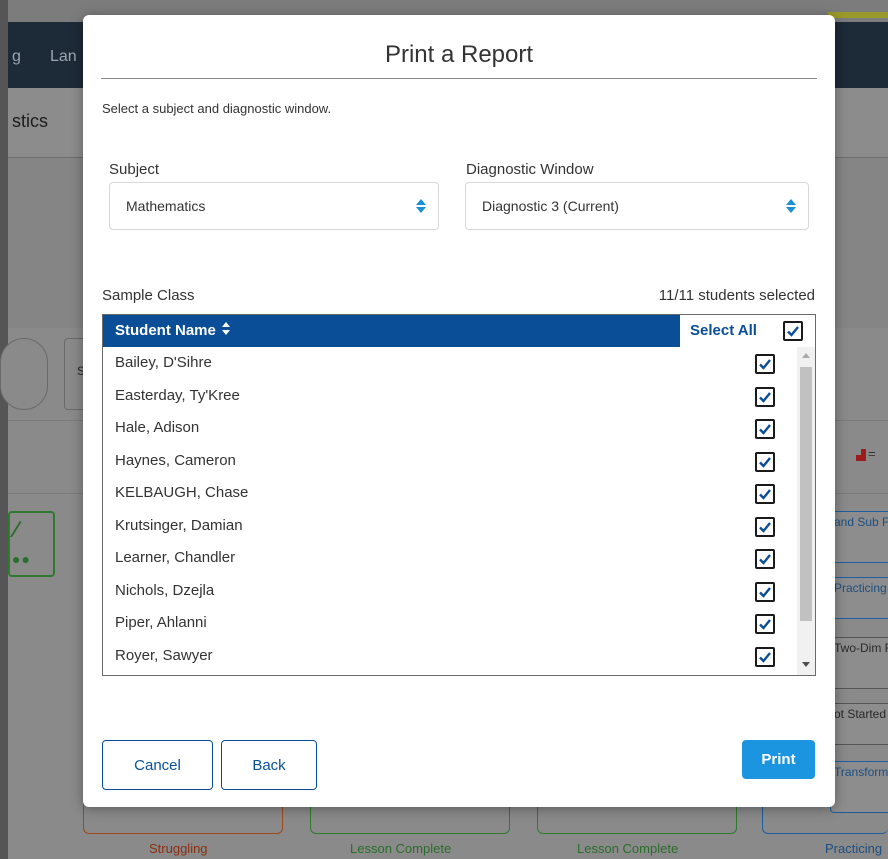  I want to click on cancel-button: Cancel, so click(157, 765).